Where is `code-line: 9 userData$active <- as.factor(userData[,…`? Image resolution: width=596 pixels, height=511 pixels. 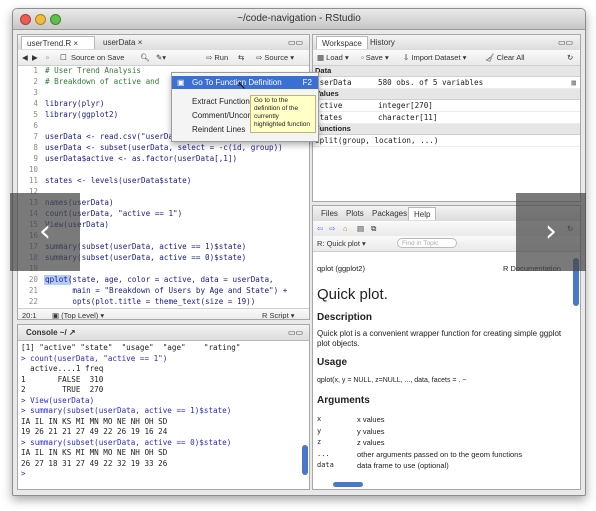 code-line: 9 userData$active <- as.factor(userData[,… is located at coordinates (163, 159).